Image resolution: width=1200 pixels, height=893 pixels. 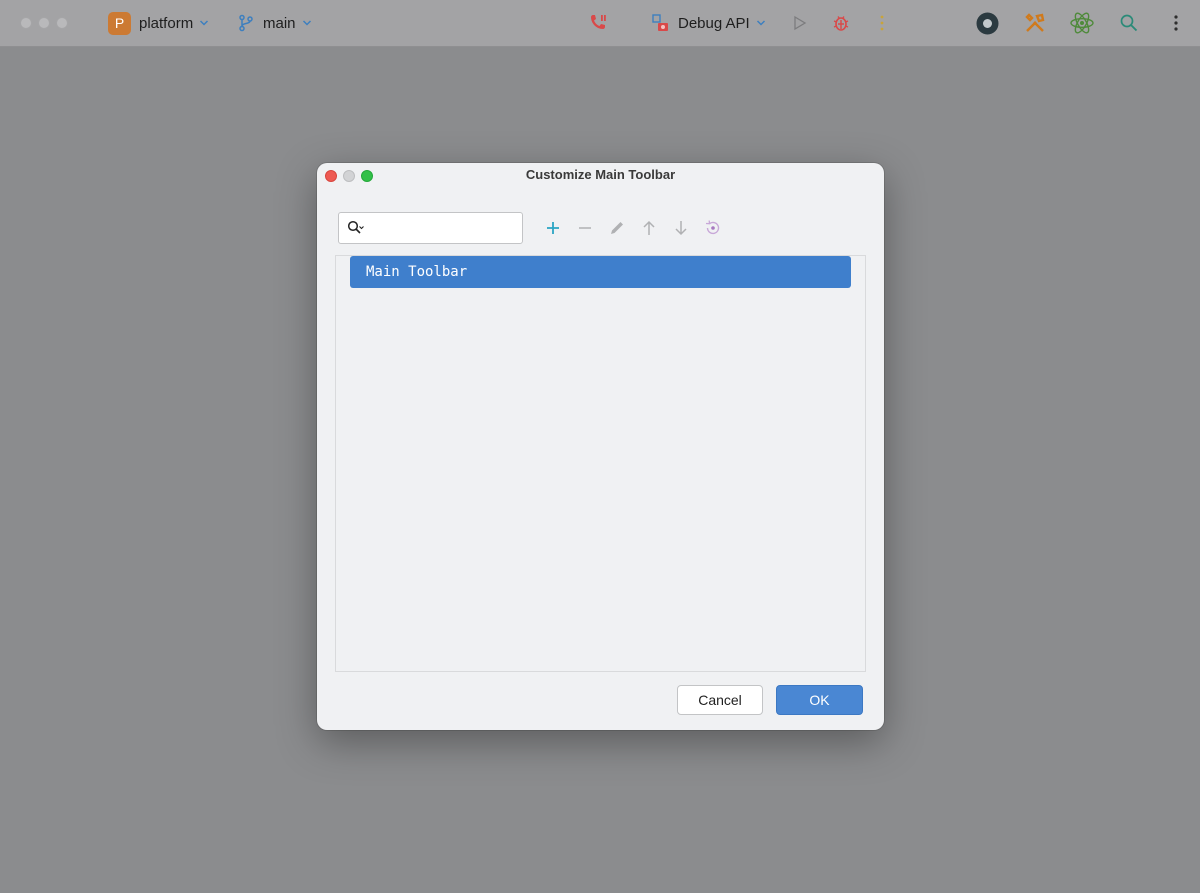 I want to click on add-icon, so click(x=553, y=228).